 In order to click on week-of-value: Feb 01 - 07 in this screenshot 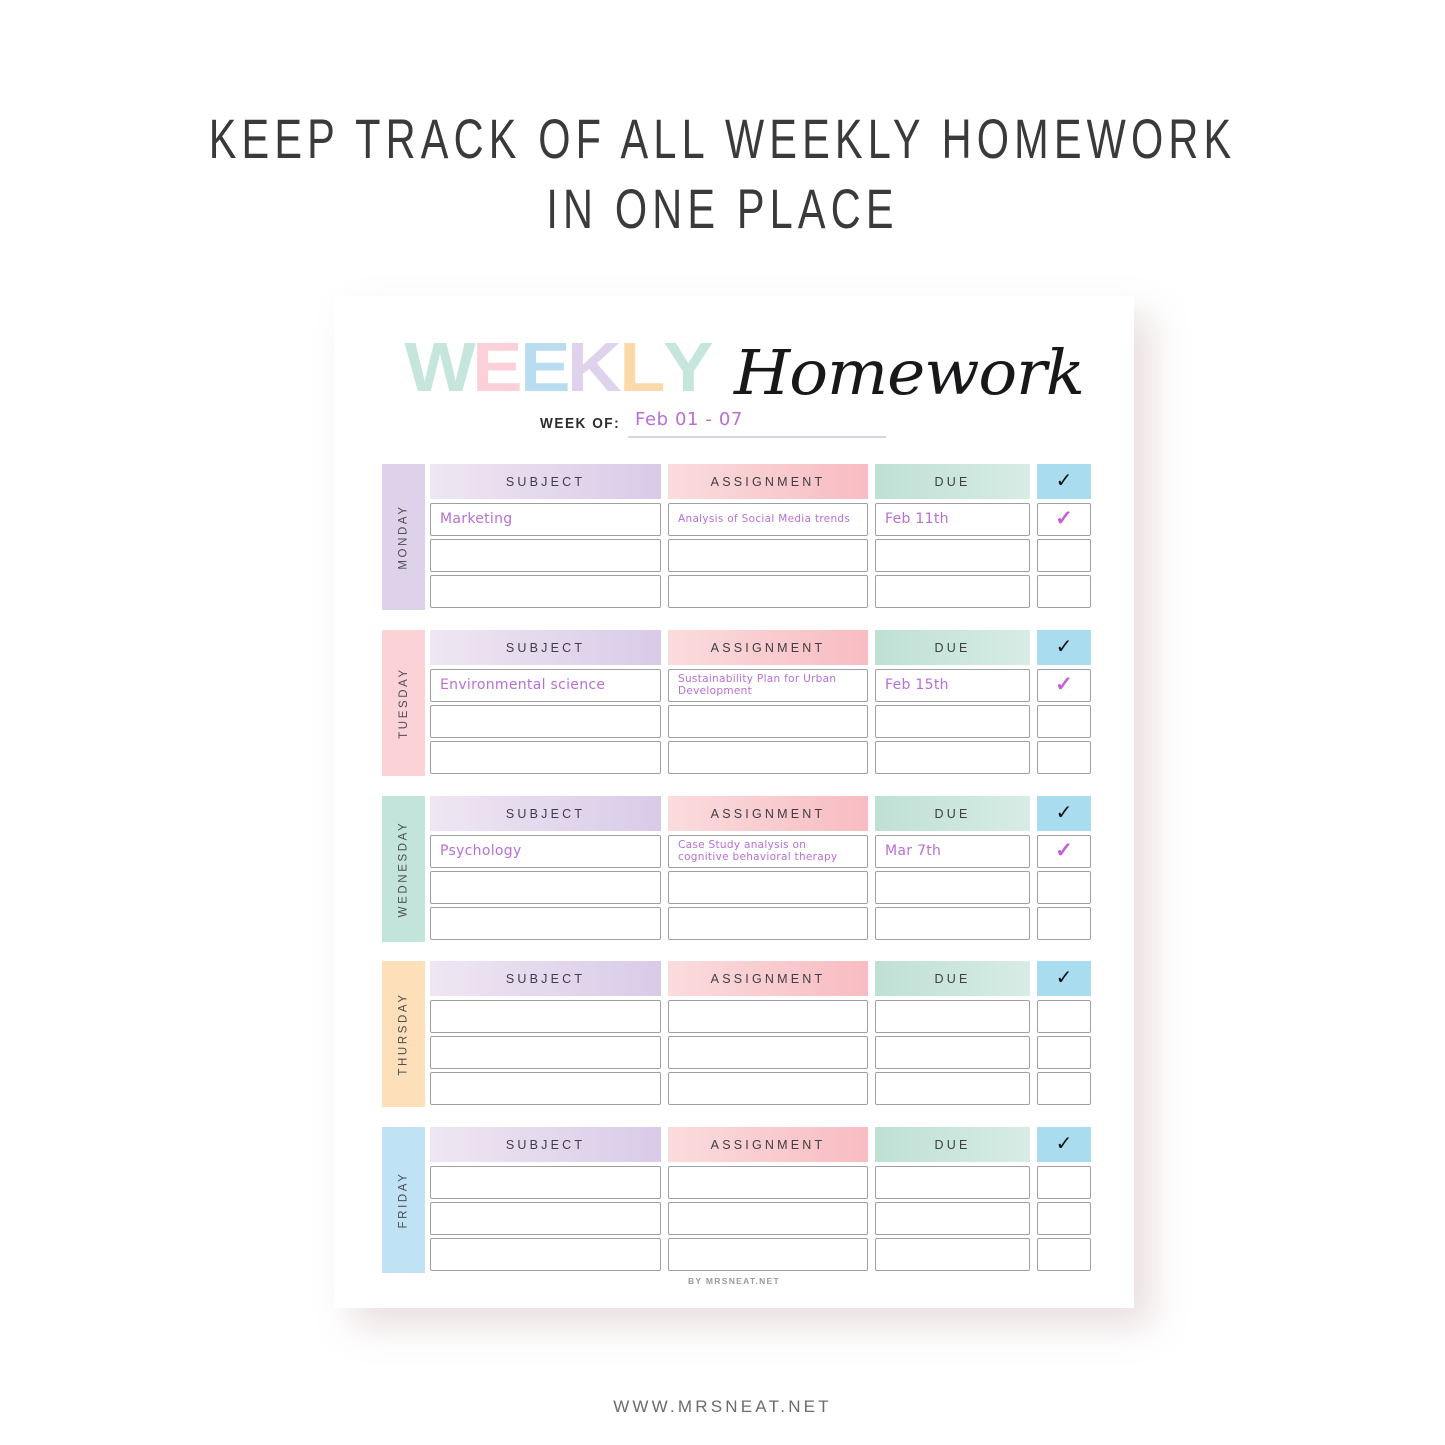, I will do `click(689, 419)`.